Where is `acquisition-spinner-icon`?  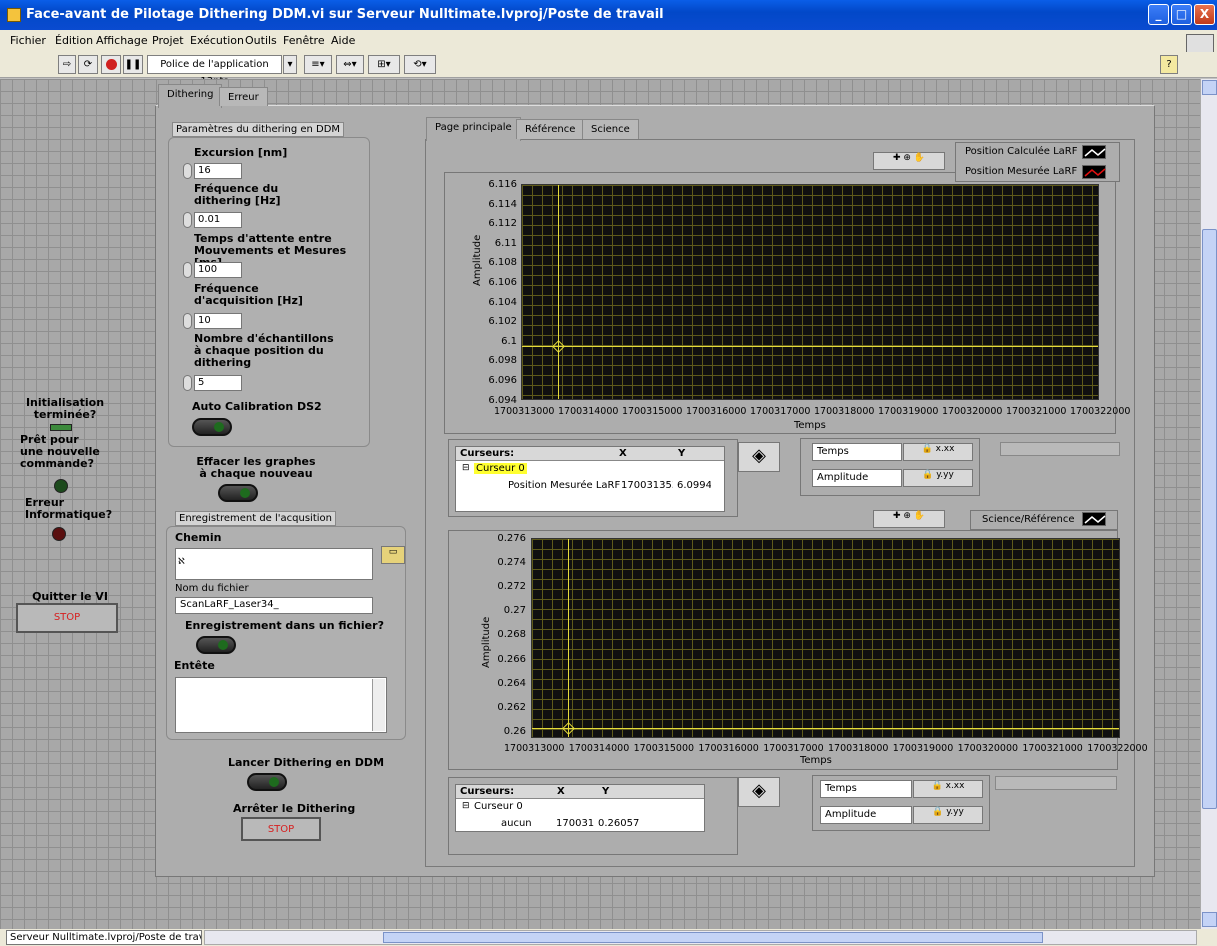 acquisition-spinner-icon is located at coordinates (187, 321).